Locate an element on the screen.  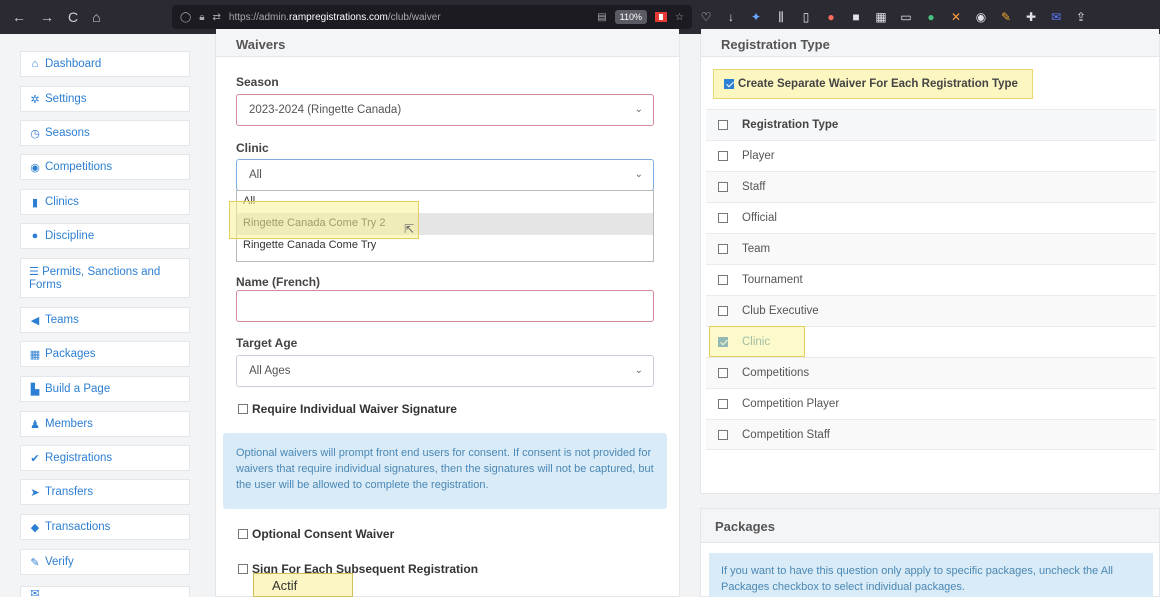
star-icon: ☆ is located at coordinates (679, 17).